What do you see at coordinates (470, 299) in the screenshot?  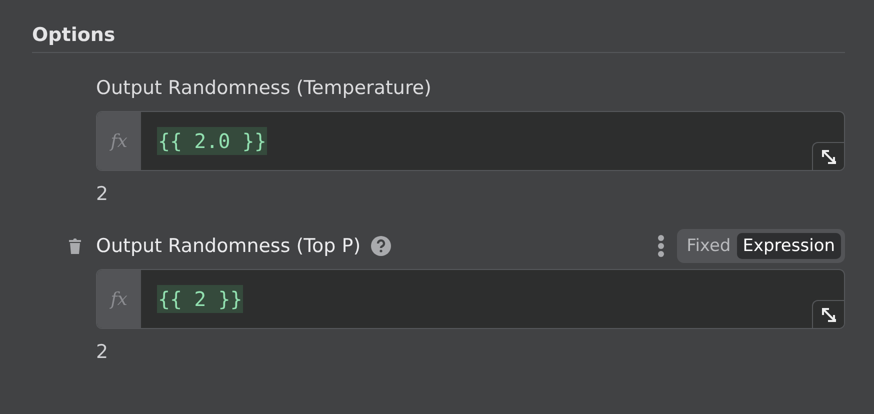 I see `expression-field: fx {{ 2 }}` at bounding box center [470, 299].